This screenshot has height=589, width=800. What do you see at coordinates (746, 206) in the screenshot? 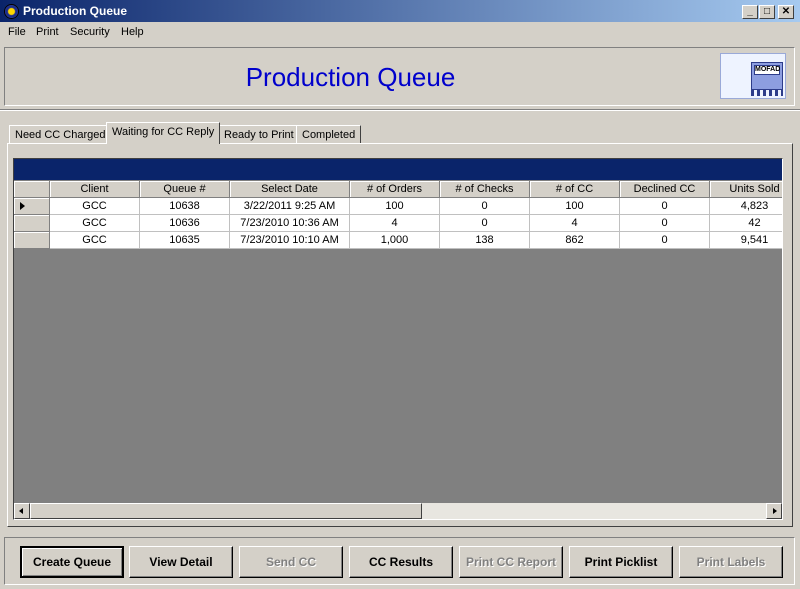
I see `cell-units-sold: 4,823` at bounding box center [746, 206].